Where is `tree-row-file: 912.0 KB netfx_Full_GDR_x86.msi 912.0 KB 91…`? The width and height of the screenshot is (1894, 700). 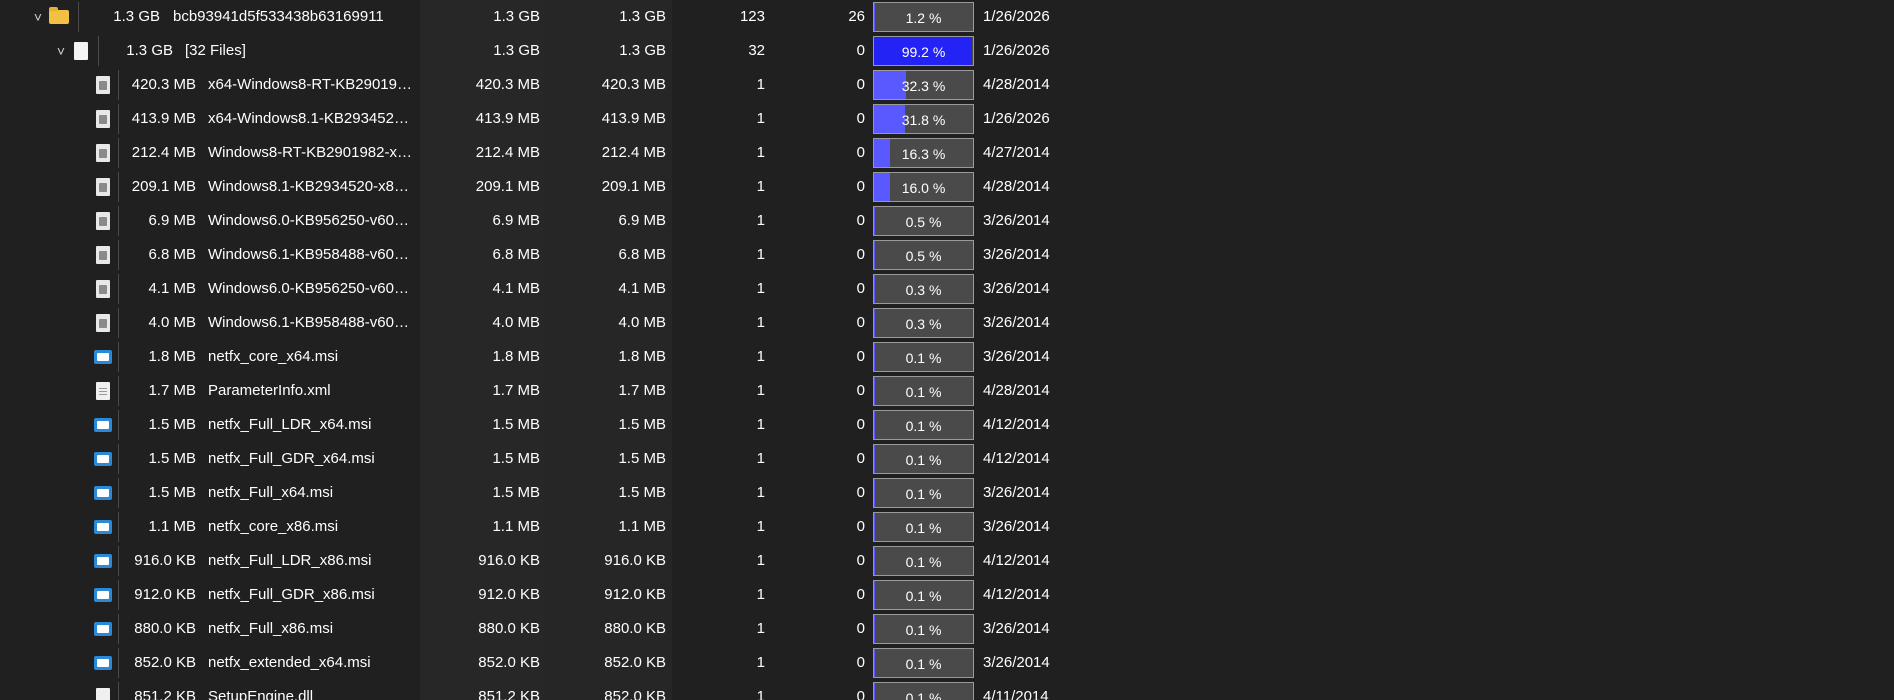 tree-row-file: 912.0 KB netfx_Full_GDR_x86.msi 912.0 KB 91… is located at coordinates (947, 595).